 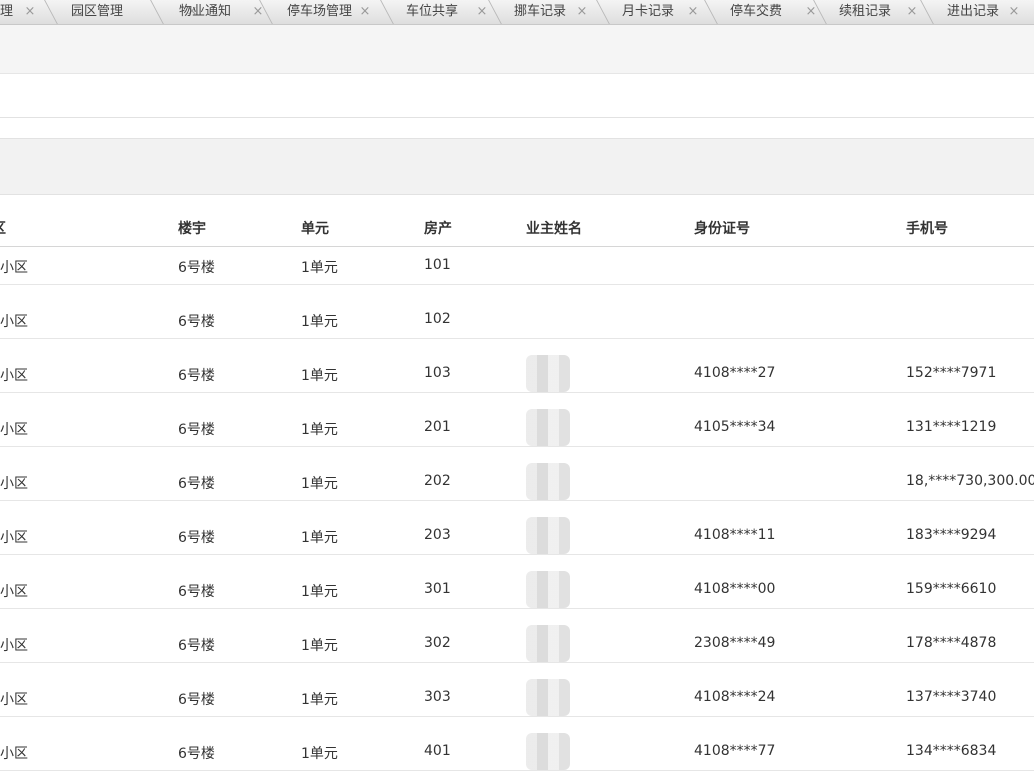 I want to click on column-header-building: 楼宇, so click(x=192, y=228).